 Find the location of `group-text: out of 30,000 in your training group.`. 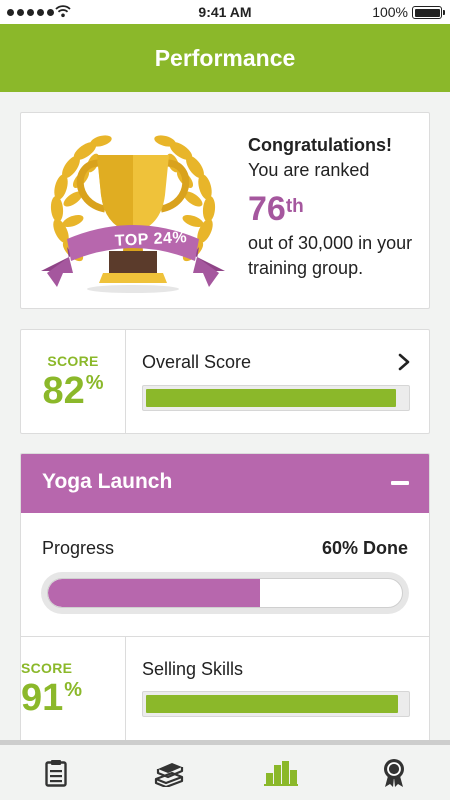

group-text: out of 30,000 in your training group. is located at coordinates (330, 255).